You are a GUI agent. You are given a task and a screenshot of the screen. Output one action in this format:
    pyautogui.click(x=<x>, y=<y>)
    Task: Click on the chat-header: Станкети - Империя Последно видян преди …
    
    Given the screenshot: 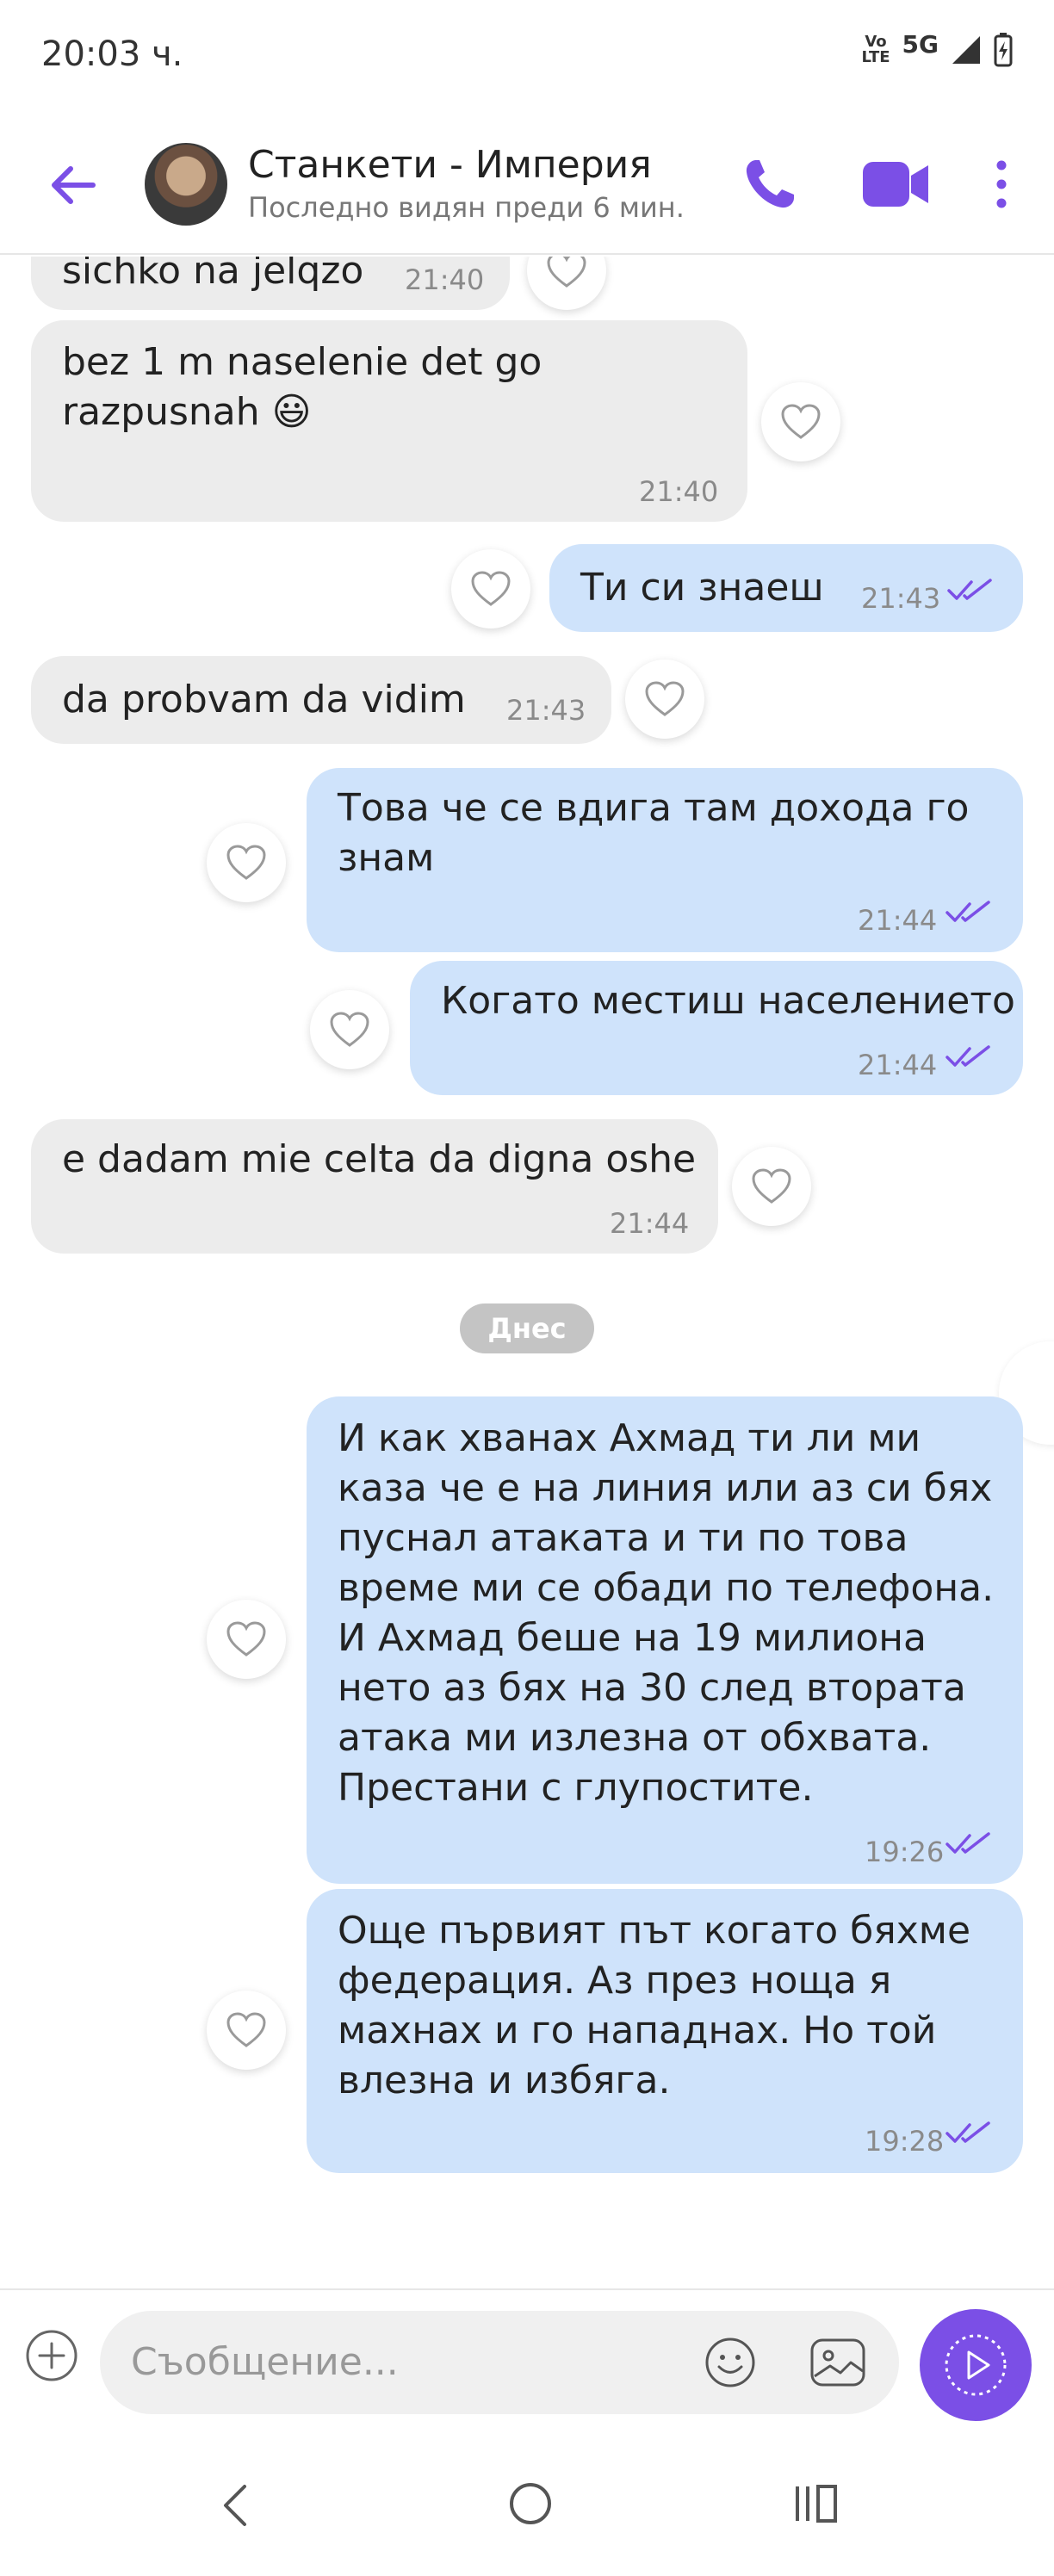 What is the action you would take?
    pyautogui.click(x=527, y=184)
    